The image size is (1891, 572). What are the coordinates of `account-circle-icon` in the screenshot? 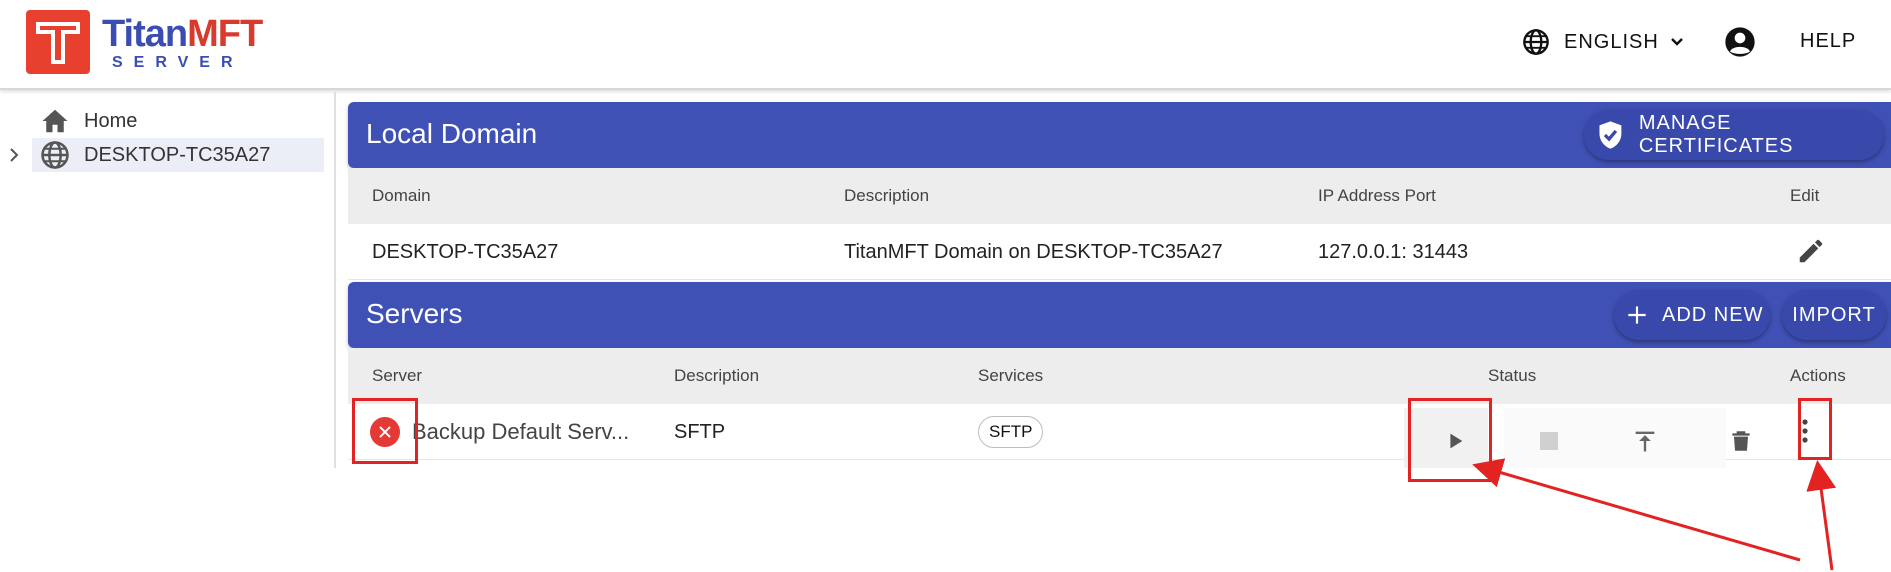 It's located at (1740, 42).